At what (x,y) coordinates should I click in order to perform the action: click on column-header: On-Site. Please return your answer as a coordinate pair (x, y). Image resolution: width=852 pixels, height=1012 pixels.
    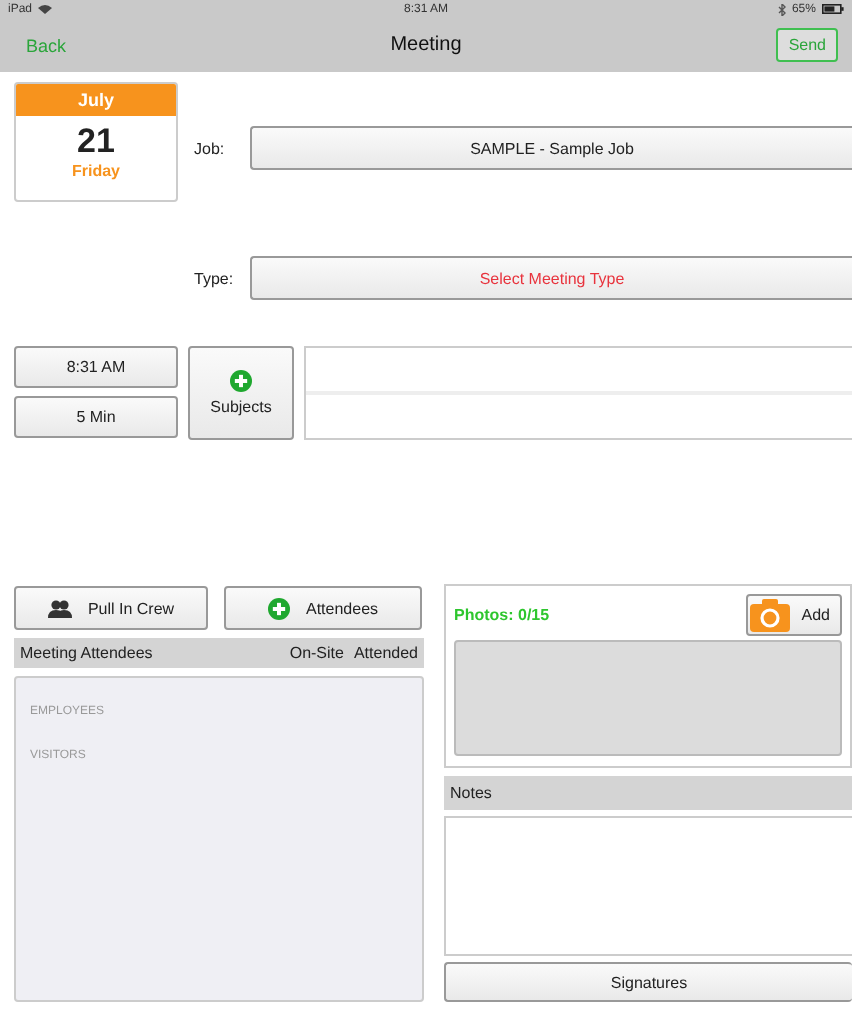
    Looking at the image, I should click on (316, 653).